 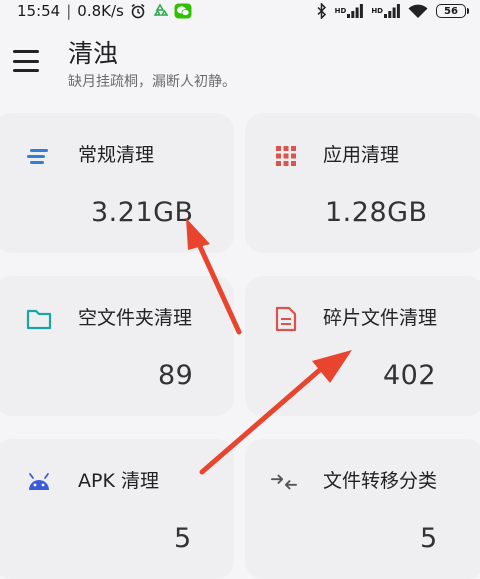 What do you see at coordinates (100, 11) in the screenshot?
I see `network-speed: 0.8K/s` at bounding box center [100, 11].